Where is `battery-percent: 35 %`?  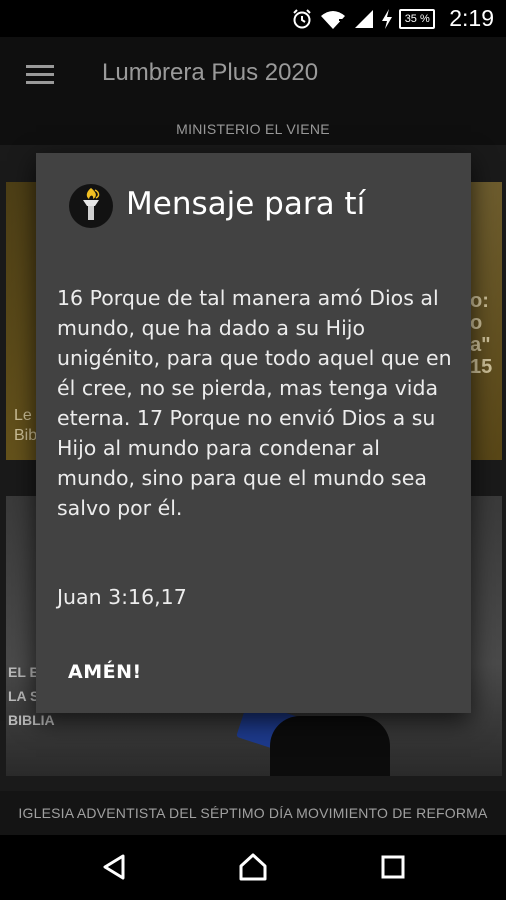 battery-percent: 35 % is located at coordinates (417, 18).